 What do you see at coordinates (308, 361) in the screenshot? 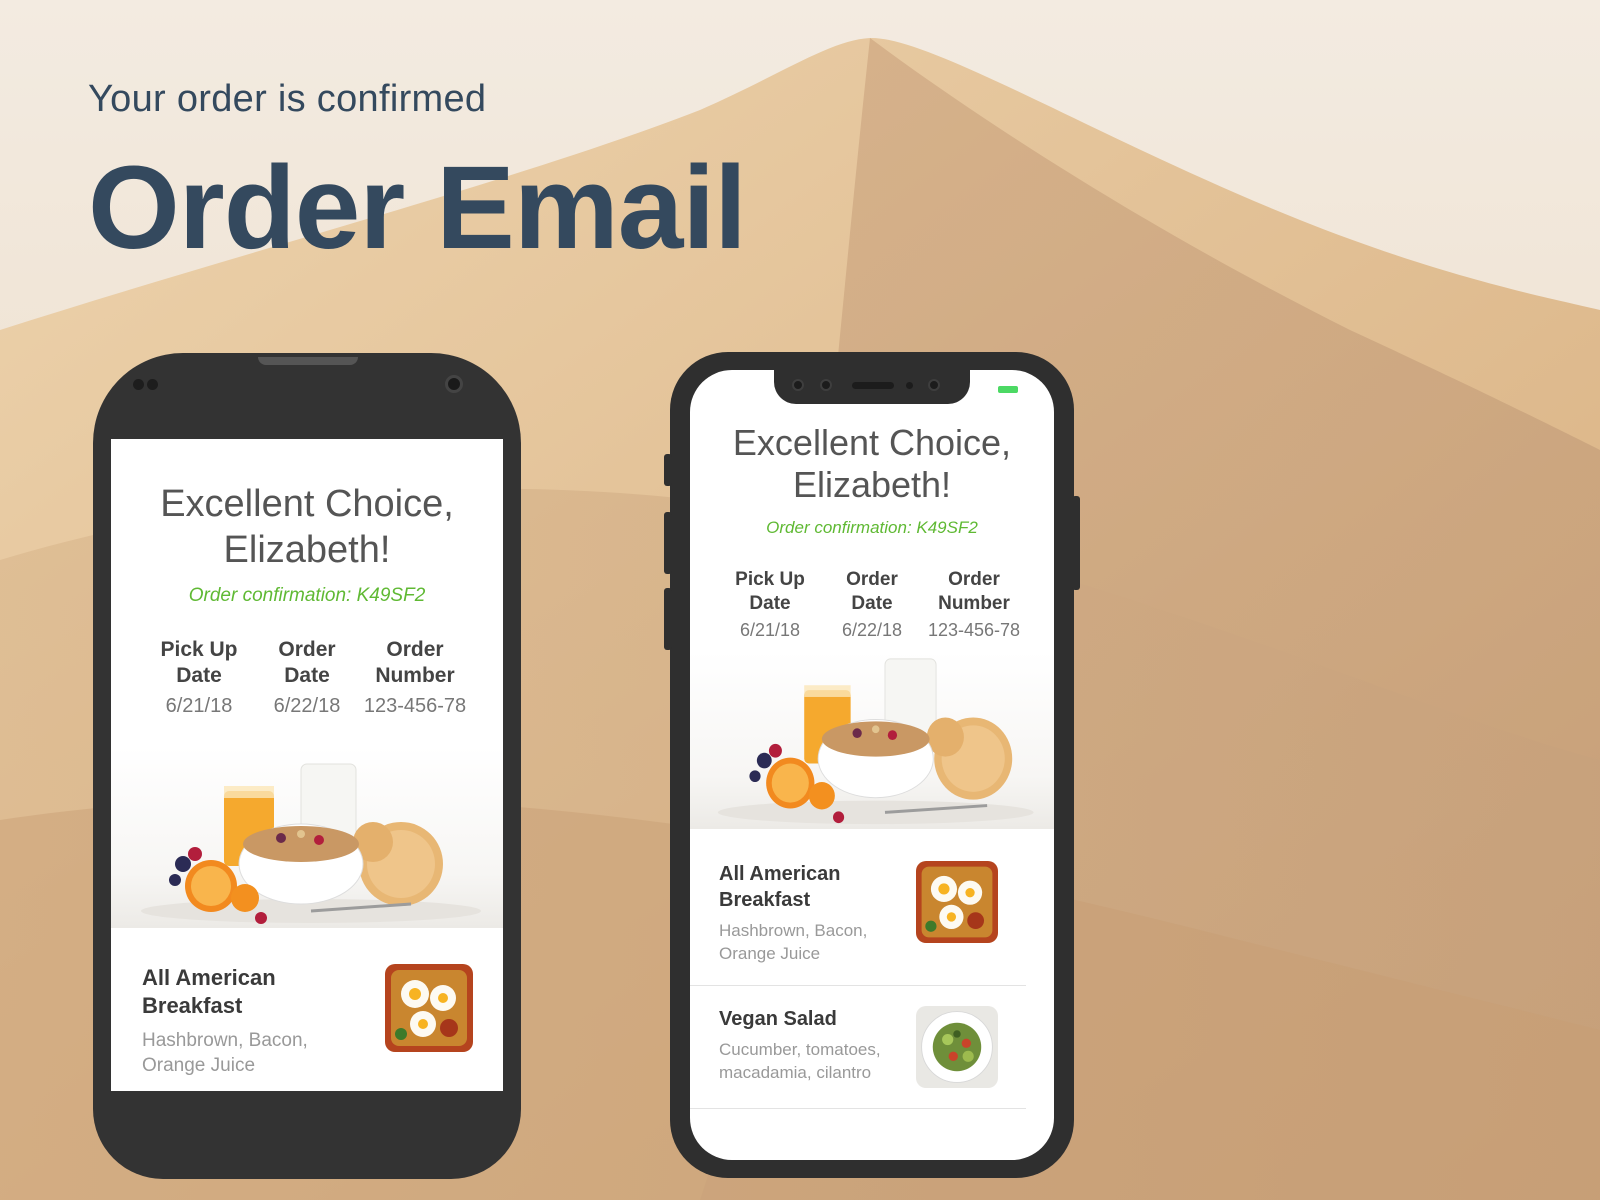
I see `android-speaker` at bounding box center [308, 361].